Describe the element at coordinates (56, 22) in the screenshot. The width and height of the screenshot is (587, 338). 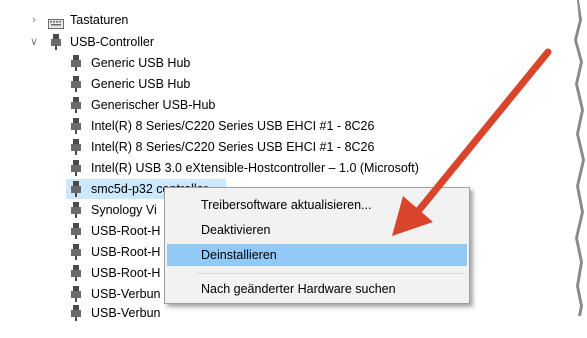
I see `keyboard-icon` at that location.